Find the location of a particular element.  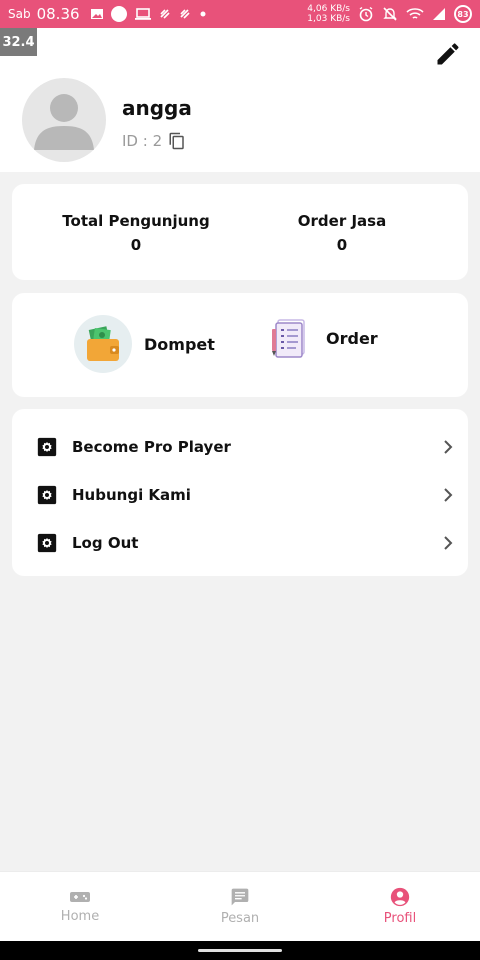

wallet-label: Dompet is located at coordinates (179, 344).